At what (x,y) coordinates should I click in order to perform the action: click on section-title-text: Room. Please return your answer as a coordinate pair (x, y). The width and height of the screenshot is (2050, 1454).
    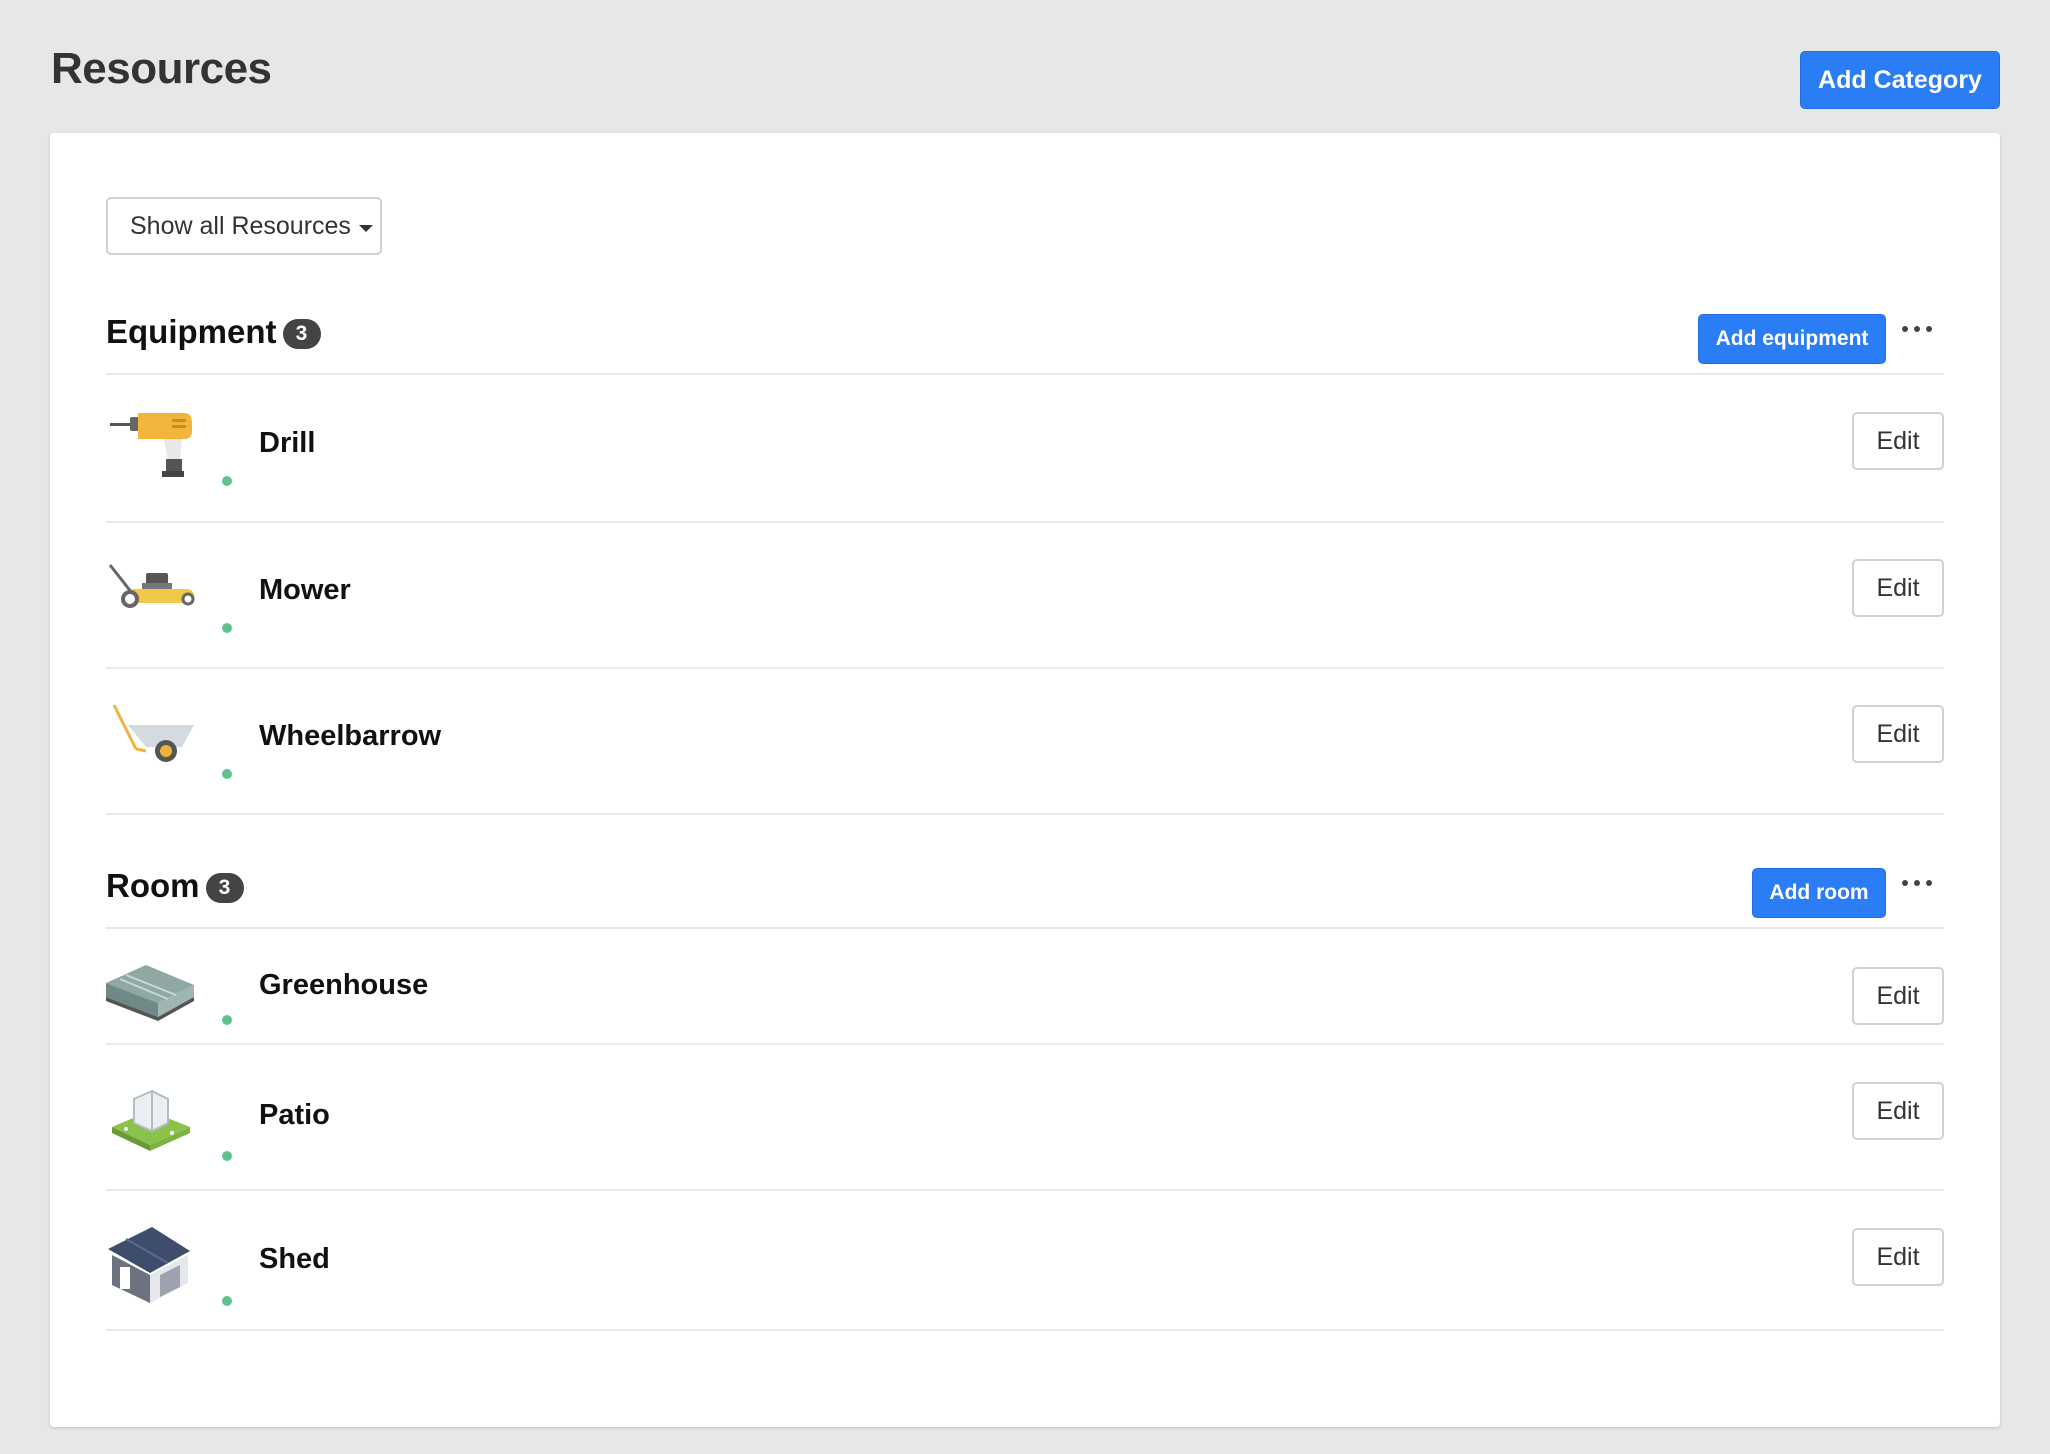
    Looking at the image, I should click on (153, 885).